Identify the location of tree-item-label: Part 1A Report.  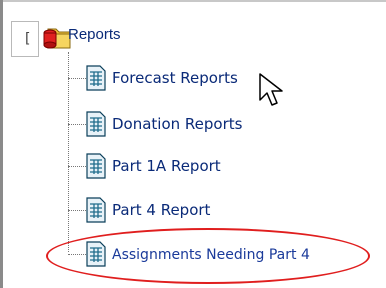
(166, 166).